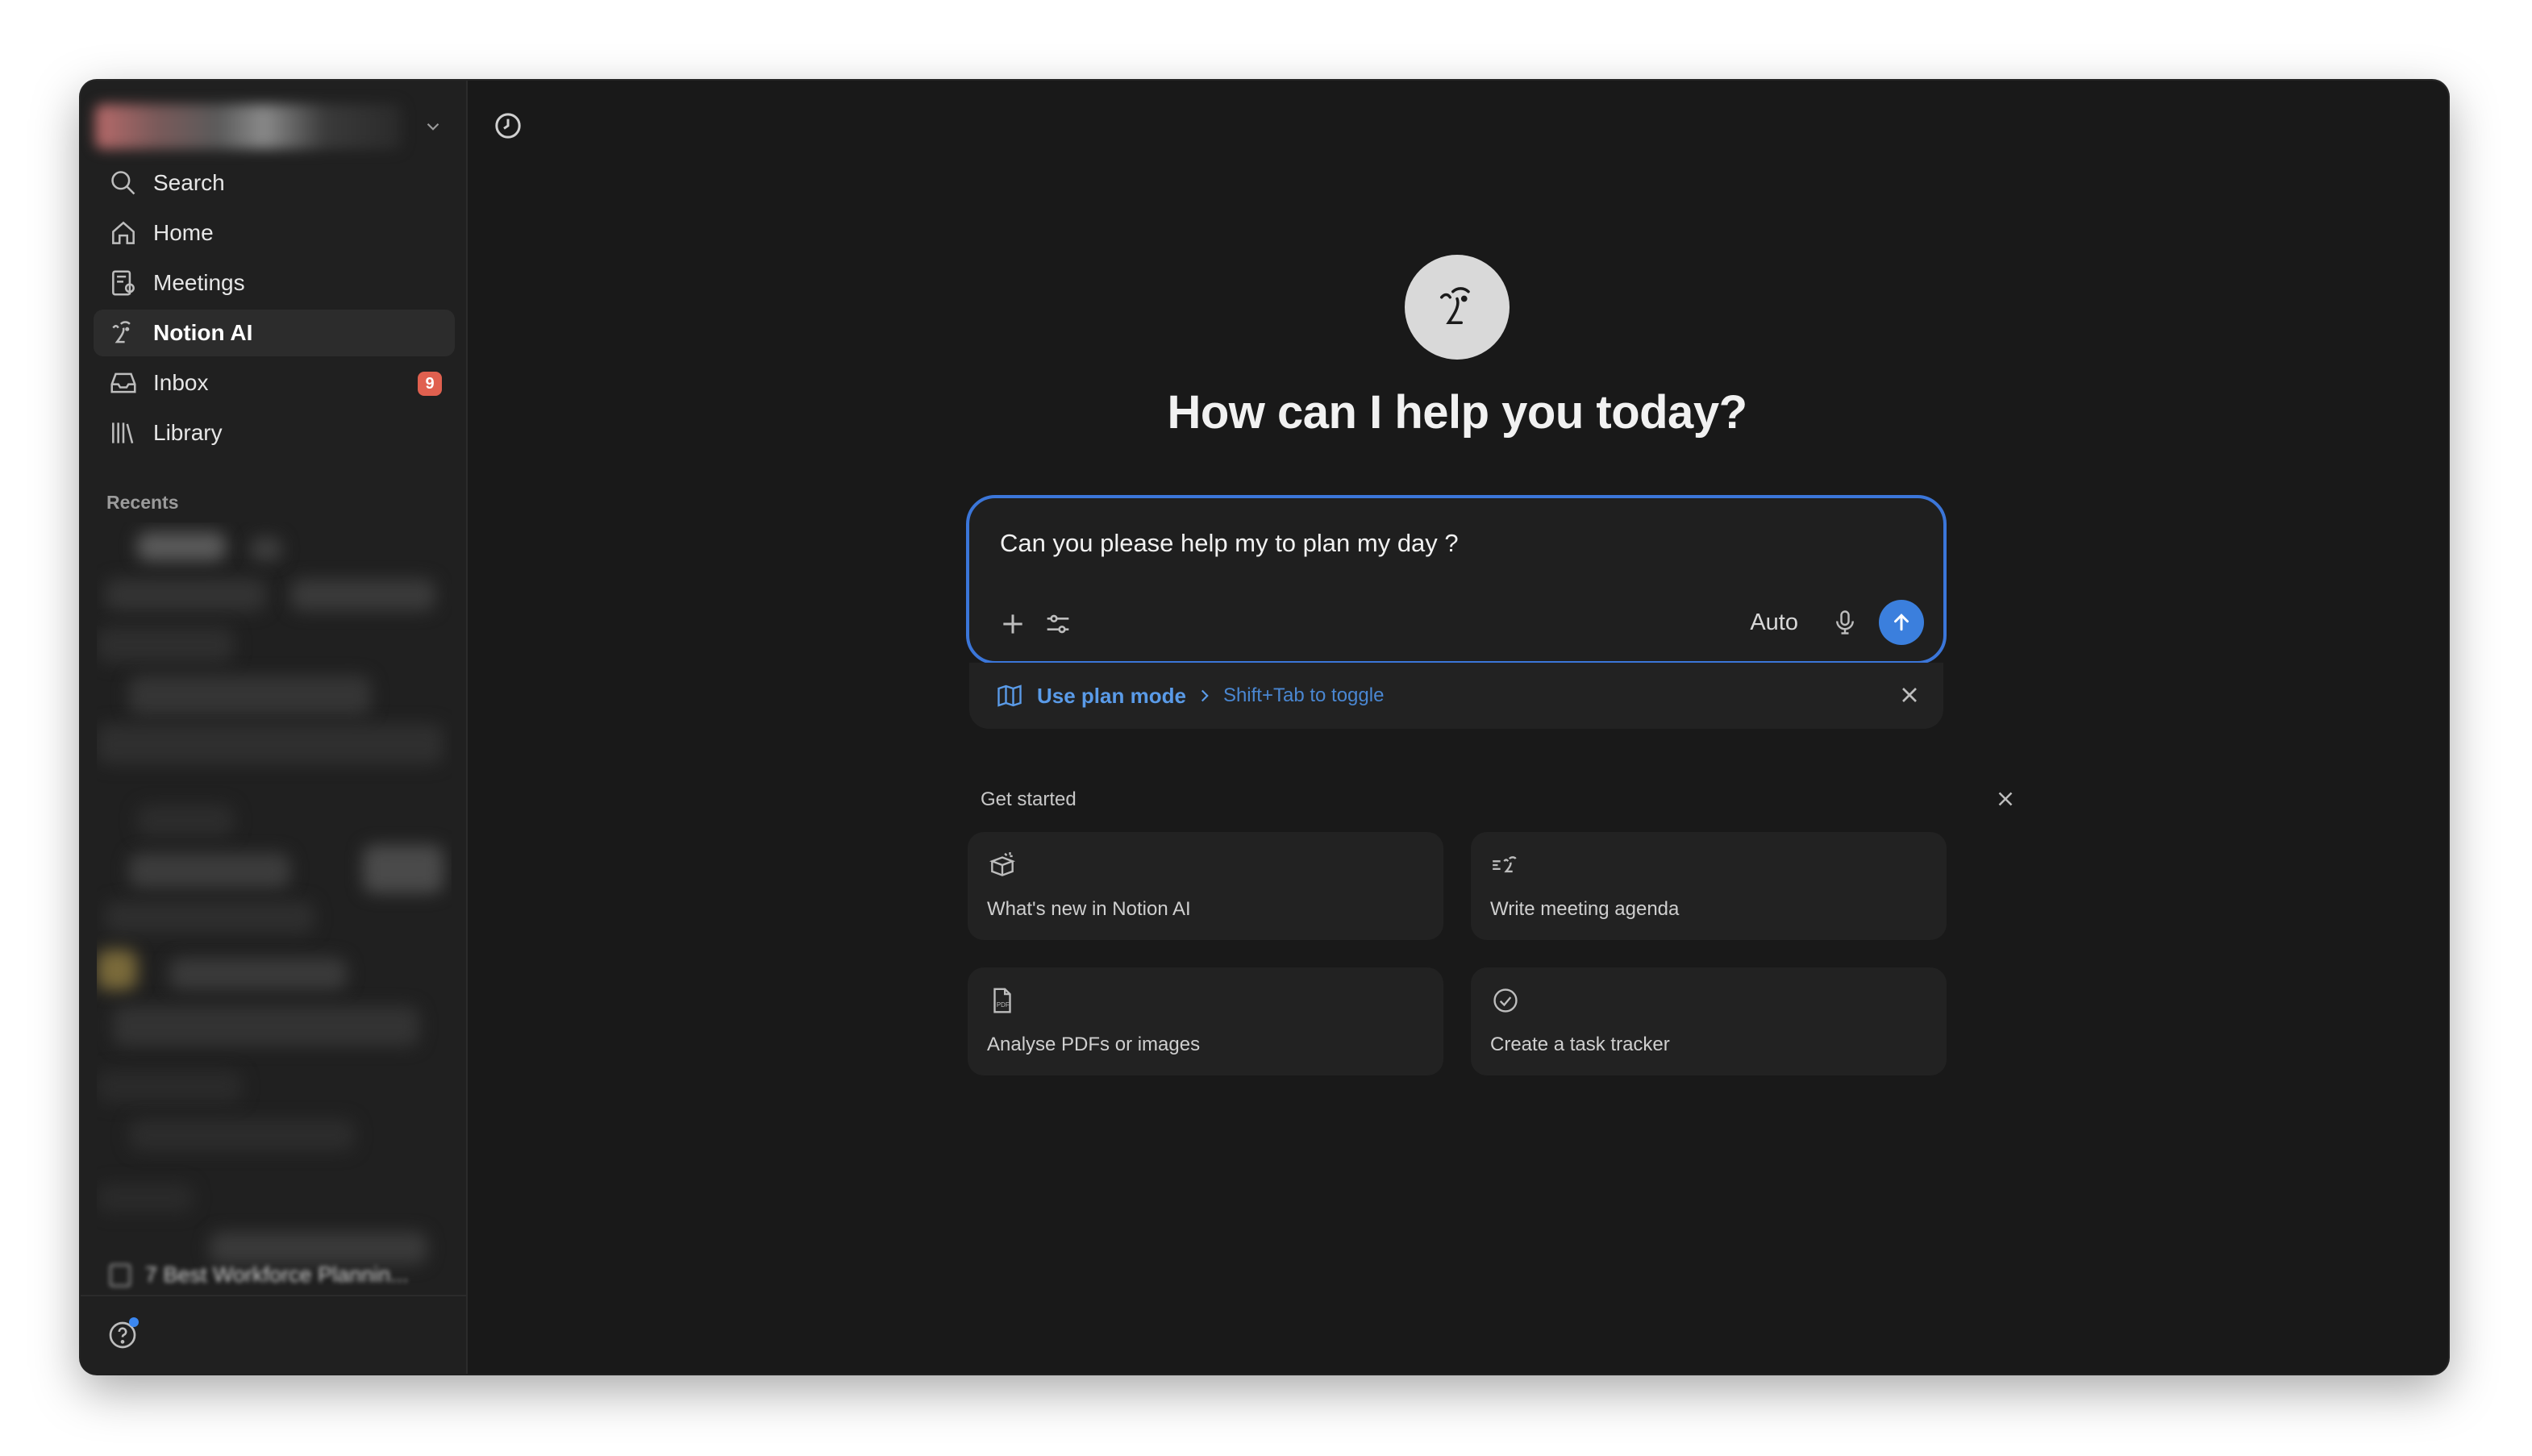 The height and width of the screenshot is (1456, 2532). What do you see at coordinates (203, 332) in the screenshot?
I see `sidebar-item-label: Notion AI` at bounding box center [203, 332].